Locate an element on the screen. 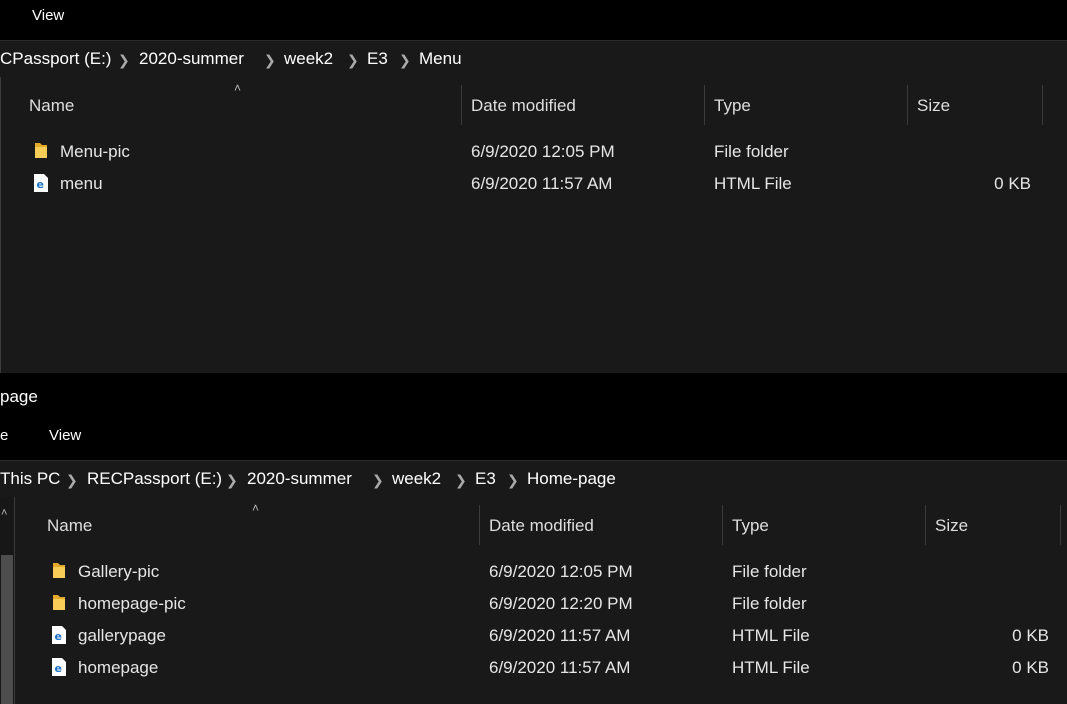 The image size is (1067, 704). top-spacer is located at coordinates (533, 35).